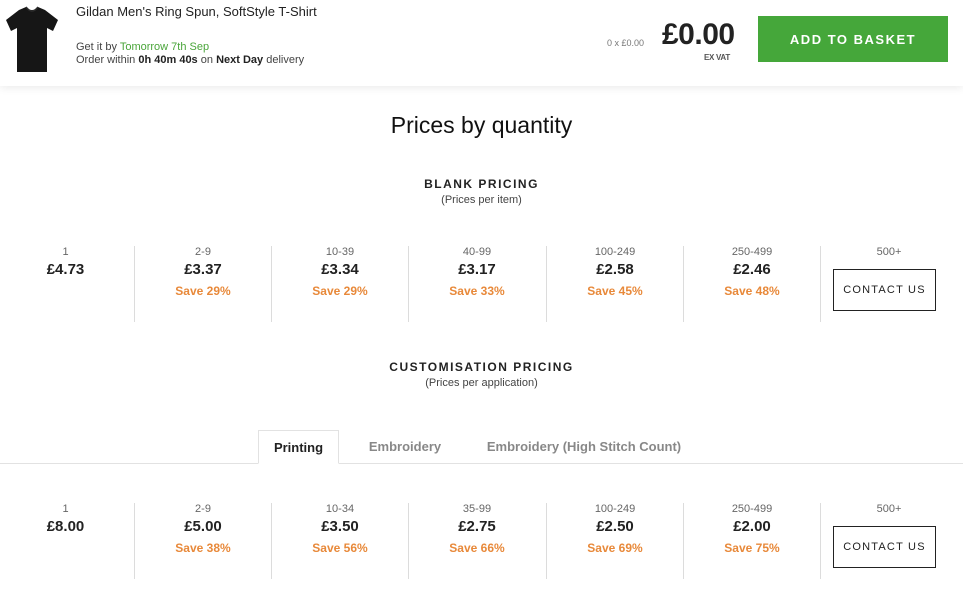 This screenshot has height=598, width=963. Describe the element at coordinates (853, 39) in the screenshot. I see `add-to-basket-button: ADD TO BASKET` at that location.